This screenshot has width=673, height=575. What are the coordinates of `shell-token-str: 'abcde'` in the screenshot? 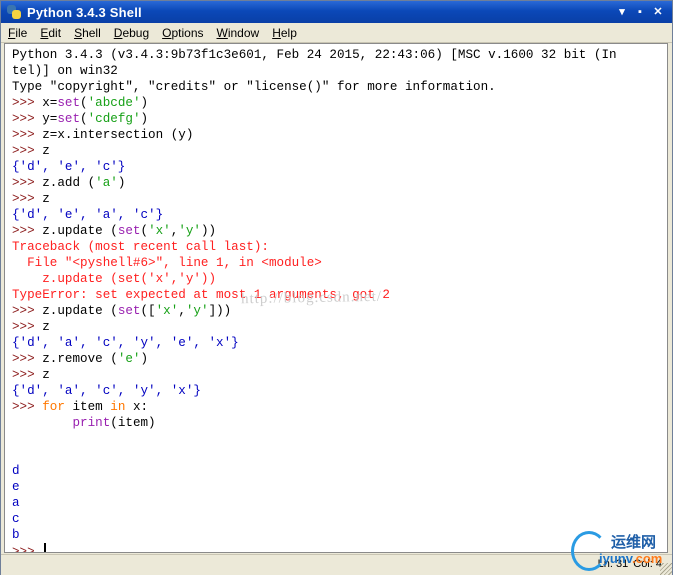 It's located at (114, 103).